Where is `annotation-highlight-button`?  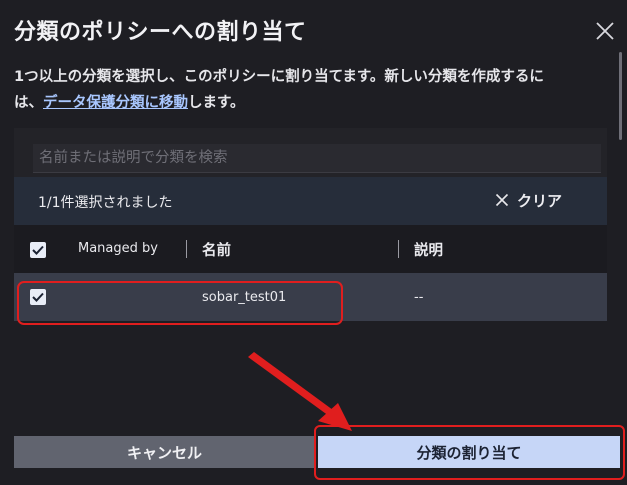 annotation-highlight-button is located at coordinates (469, 452).